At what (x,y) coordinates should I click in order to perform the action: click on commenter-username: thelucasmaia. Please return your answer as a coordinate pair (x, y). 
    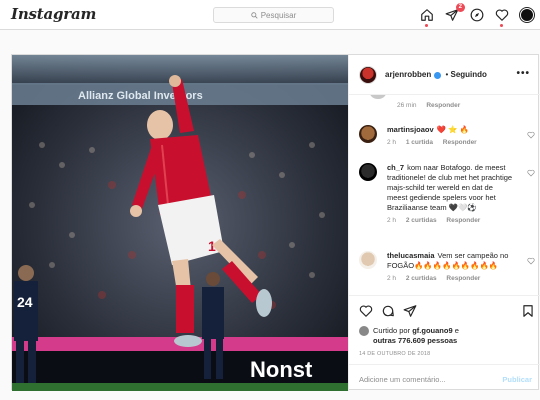
    Looking at the image, I should click on (411, 255).